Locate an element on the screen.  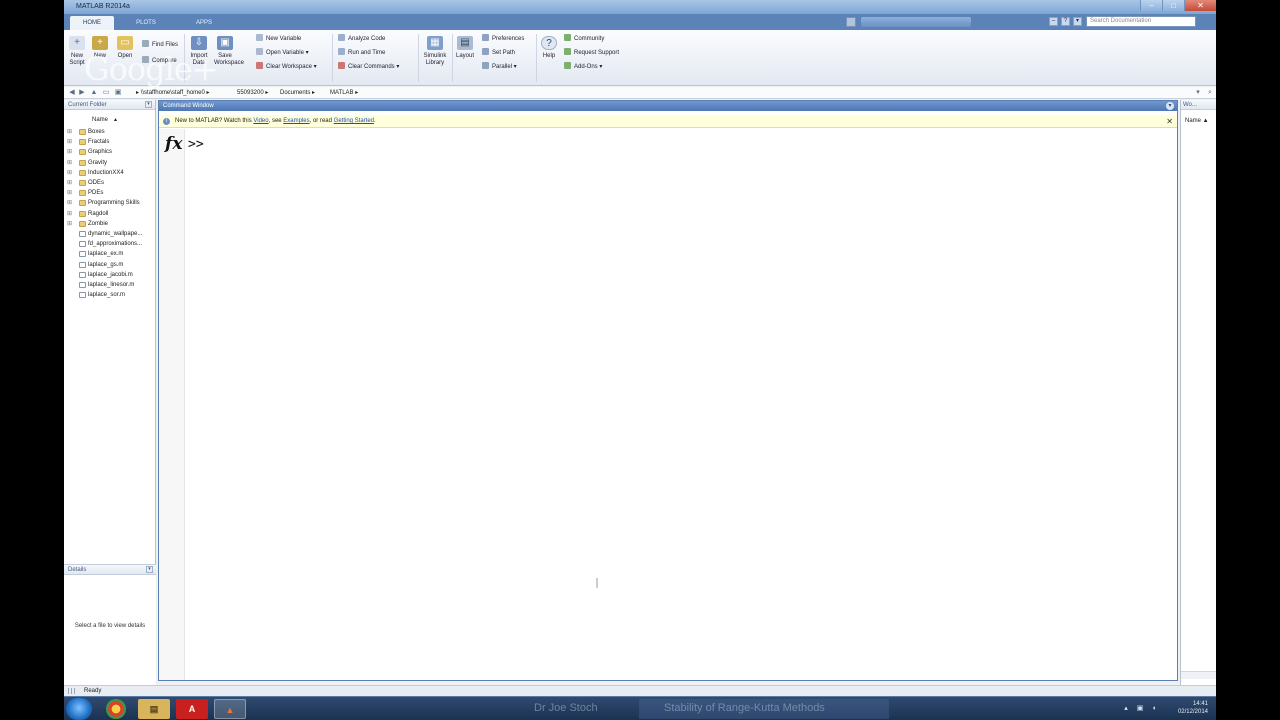
up-folder-icon: ▲ is located at coordinates (94, 93).